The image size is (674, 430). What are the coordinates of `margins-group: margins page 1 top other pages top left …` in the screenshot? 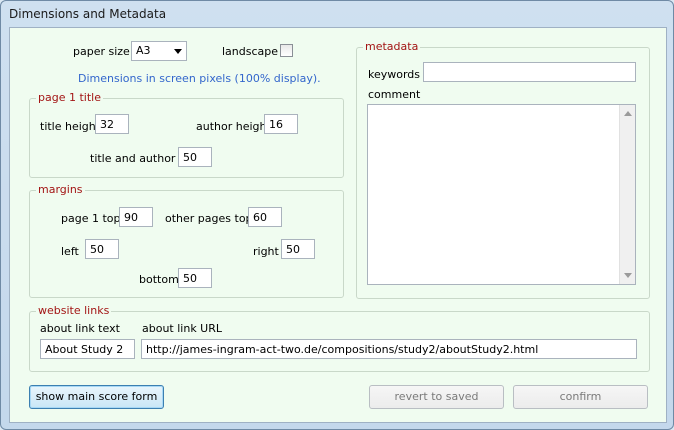 It's located at (186, 240).